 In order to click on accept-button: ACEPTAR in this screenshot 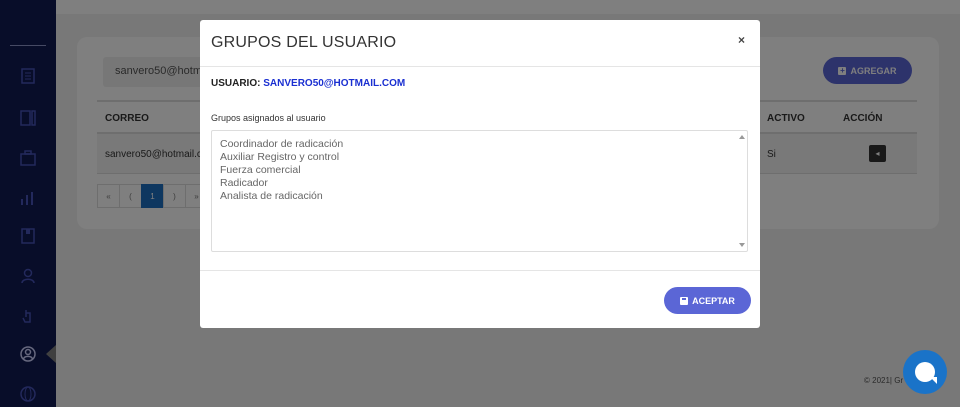, I will do `click(707, 300)`.